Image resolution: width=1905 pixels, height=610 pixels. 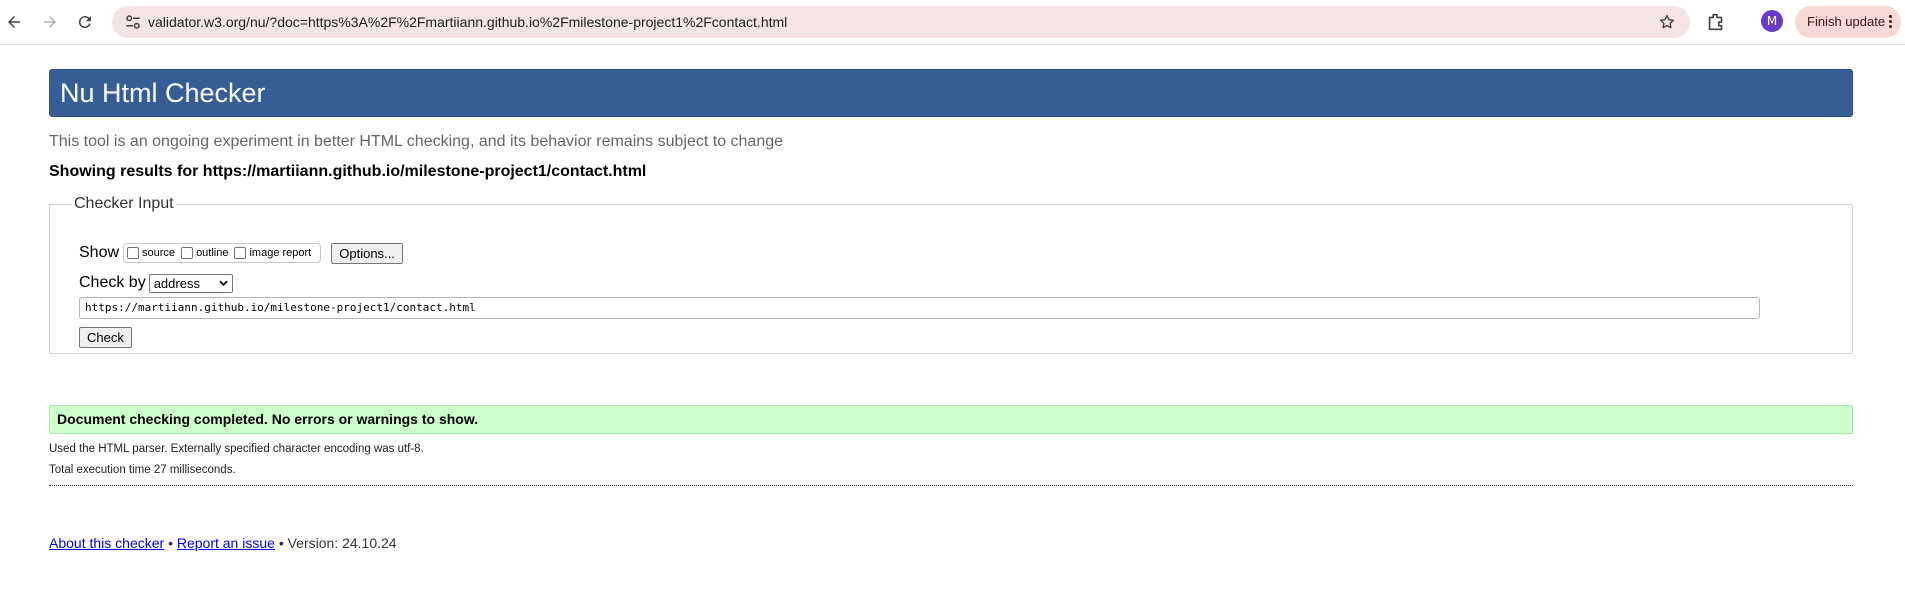 I want to click on show-image-report-option: image report, so click(x=272, y=253).